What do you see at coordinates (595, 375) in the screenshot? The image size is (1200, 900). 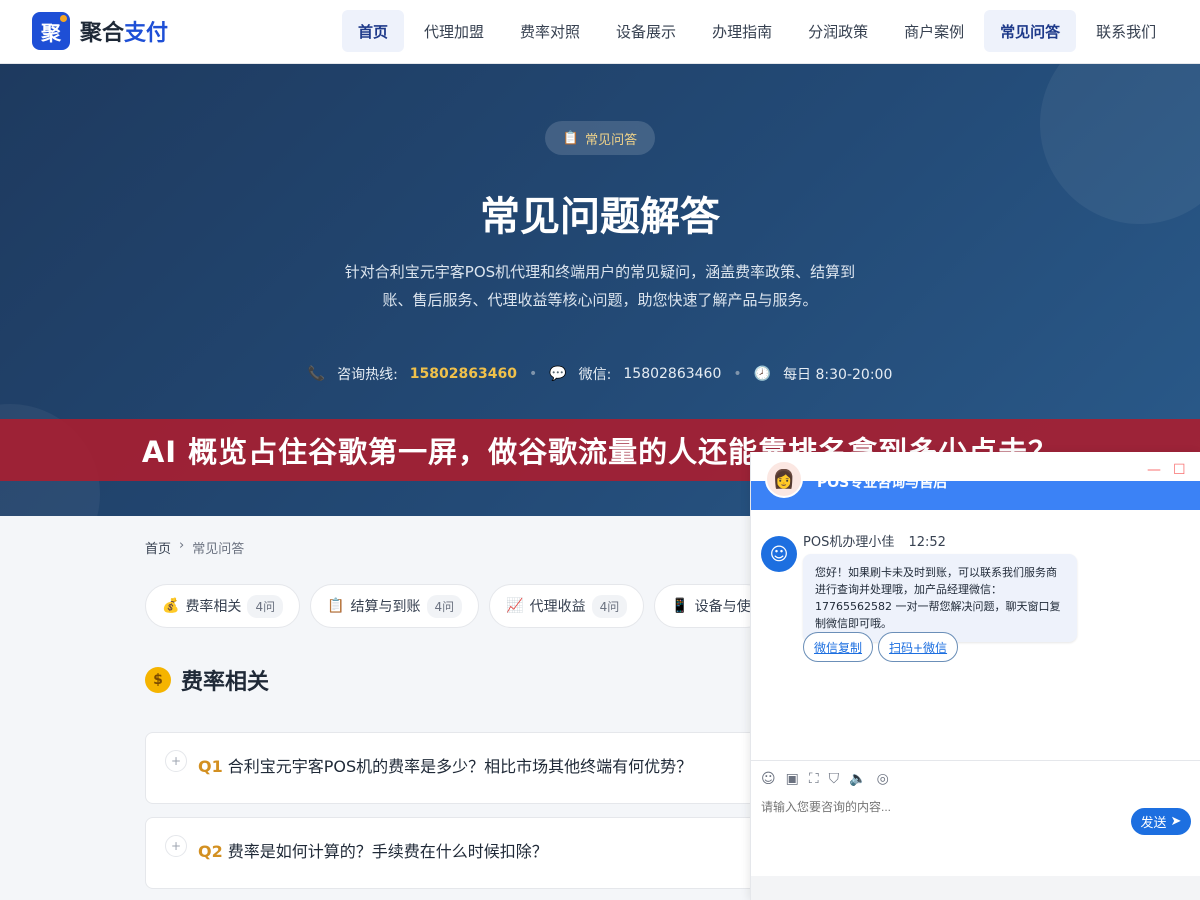 I see `wechat-label: 微信:` at bounding box center [595, 375].